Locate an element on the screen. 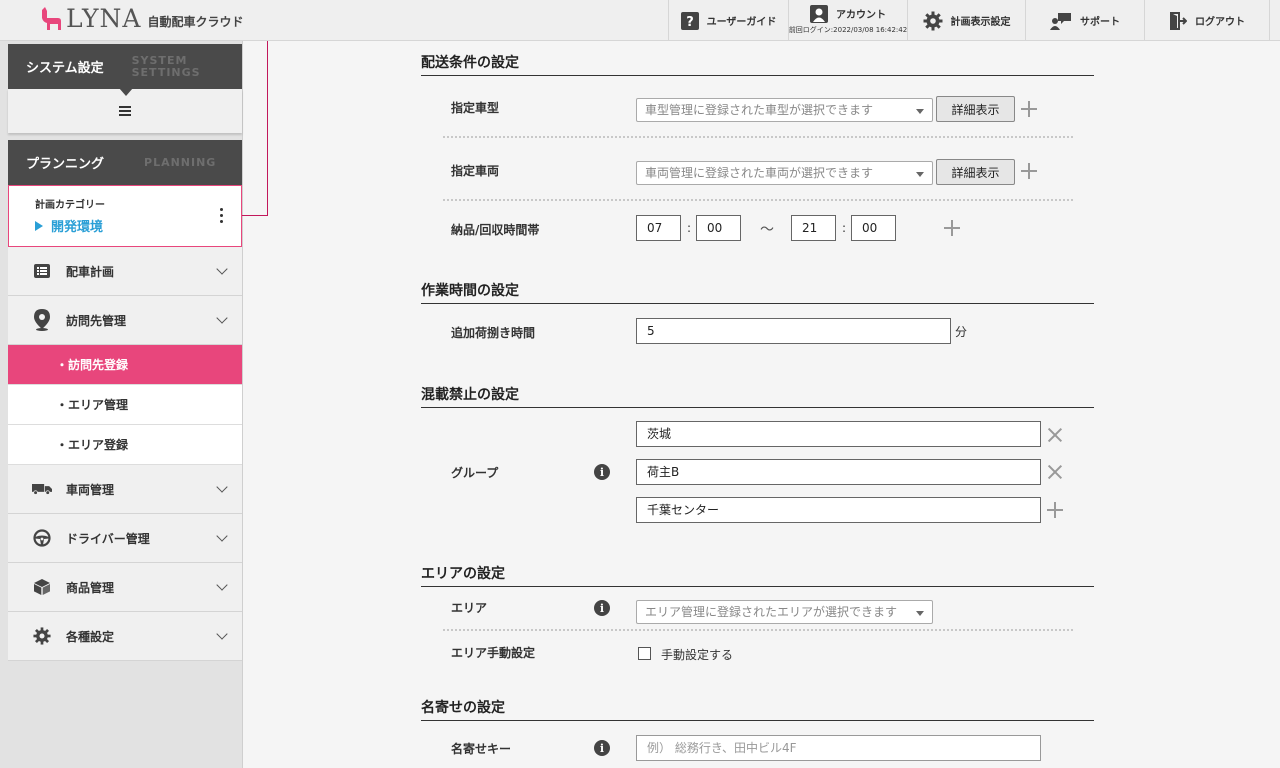  planning-section: プランニング PLANNING 計画カテゴリー 開発環境 配車計画 訪問先管理 is located at coordinates (125, 400).